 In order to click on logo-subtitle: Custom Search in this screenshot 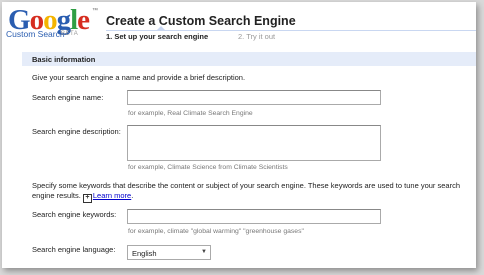, I will do `click(35, 34)`.